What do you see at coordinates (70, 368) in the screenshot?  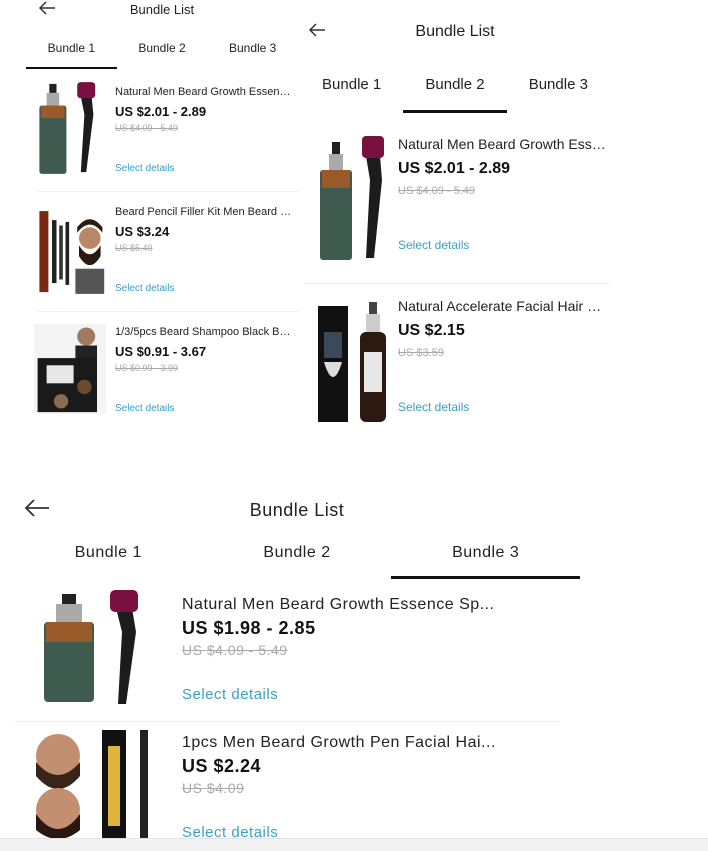 I see `product-image-shampoo-box` at bounding box center [70, 368].